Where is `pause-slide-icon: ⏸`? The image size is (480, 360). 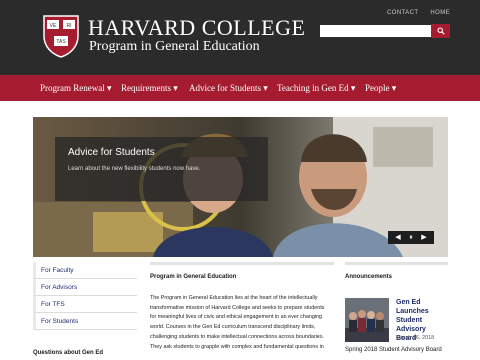 pause-slide-icon: ⏸ is located at coordinates (411, 237).